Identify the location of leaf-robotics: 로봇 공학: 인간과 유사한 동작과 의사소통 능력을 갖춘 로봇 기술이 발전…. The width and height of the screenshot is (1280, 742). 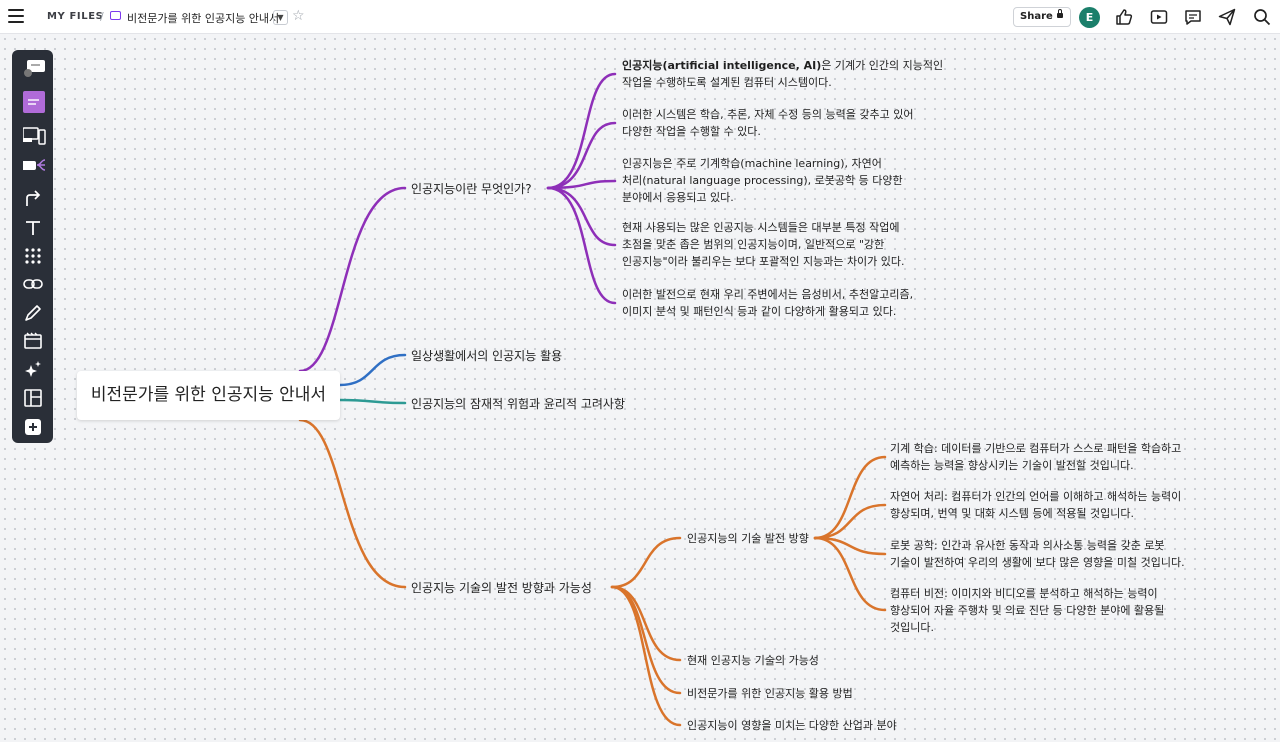
(1037, 554).